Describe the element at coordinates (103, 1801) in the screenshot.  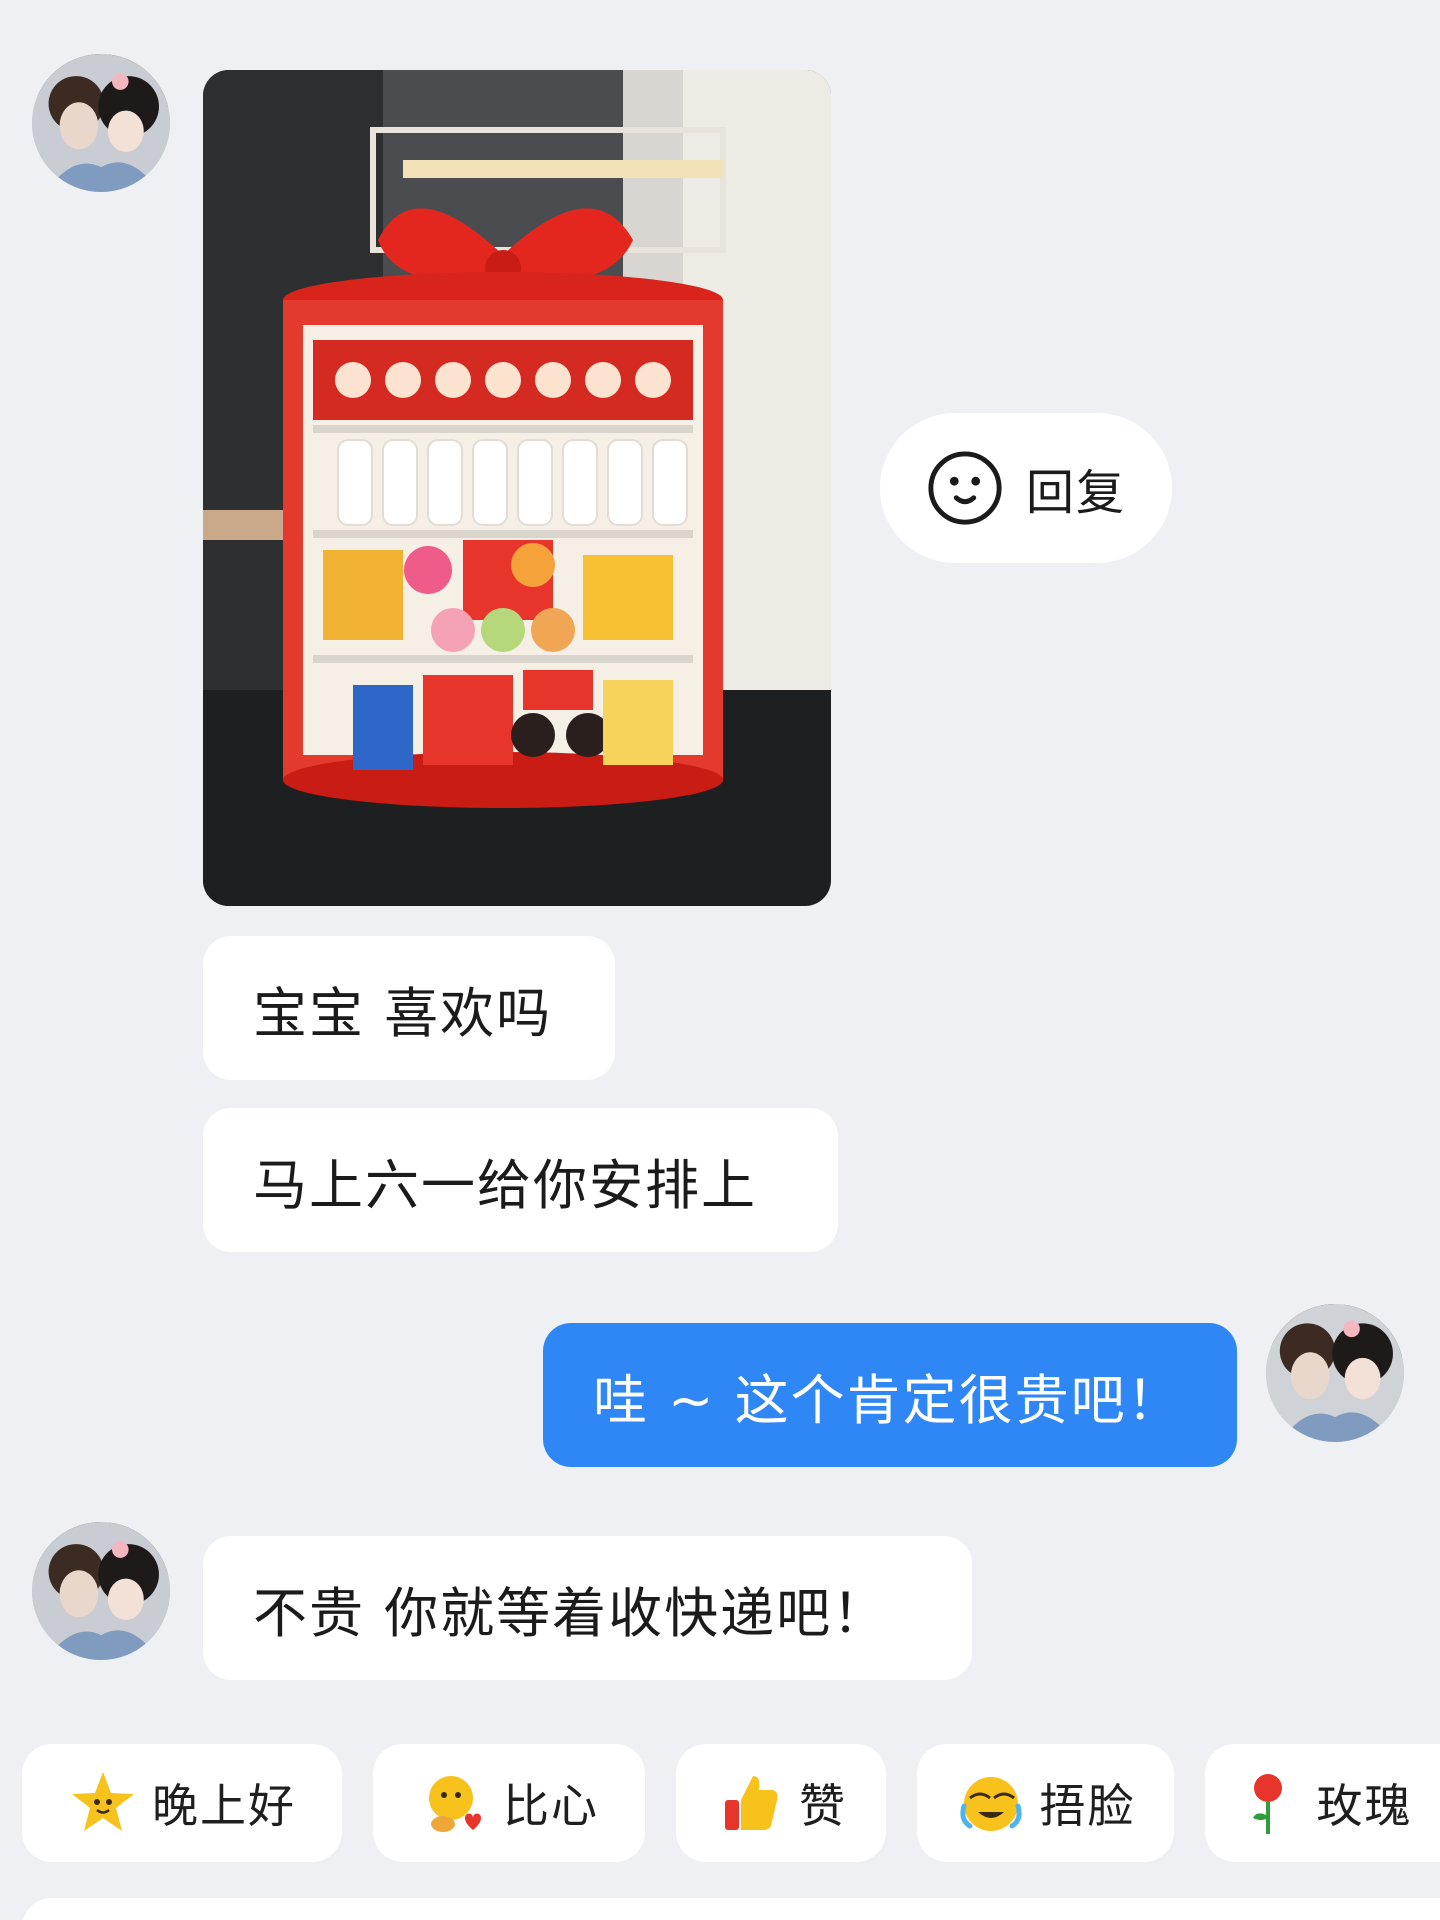
I see `star-face-icon` at that location.